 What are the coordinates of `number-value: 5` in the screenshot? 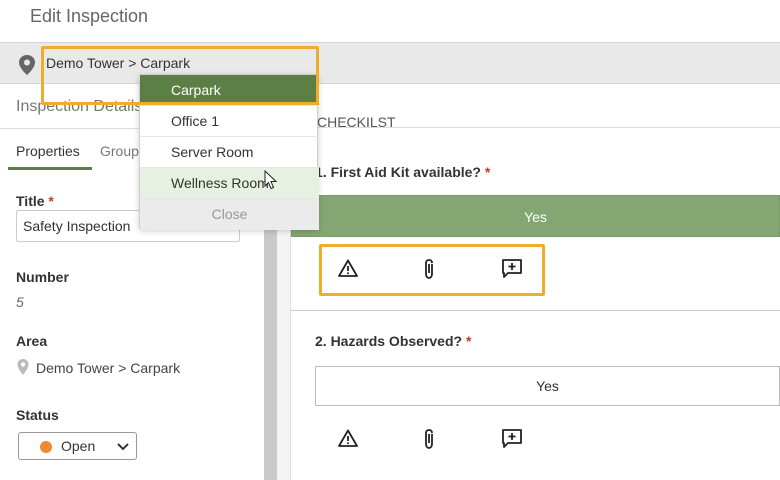 It's located at (20, 302).